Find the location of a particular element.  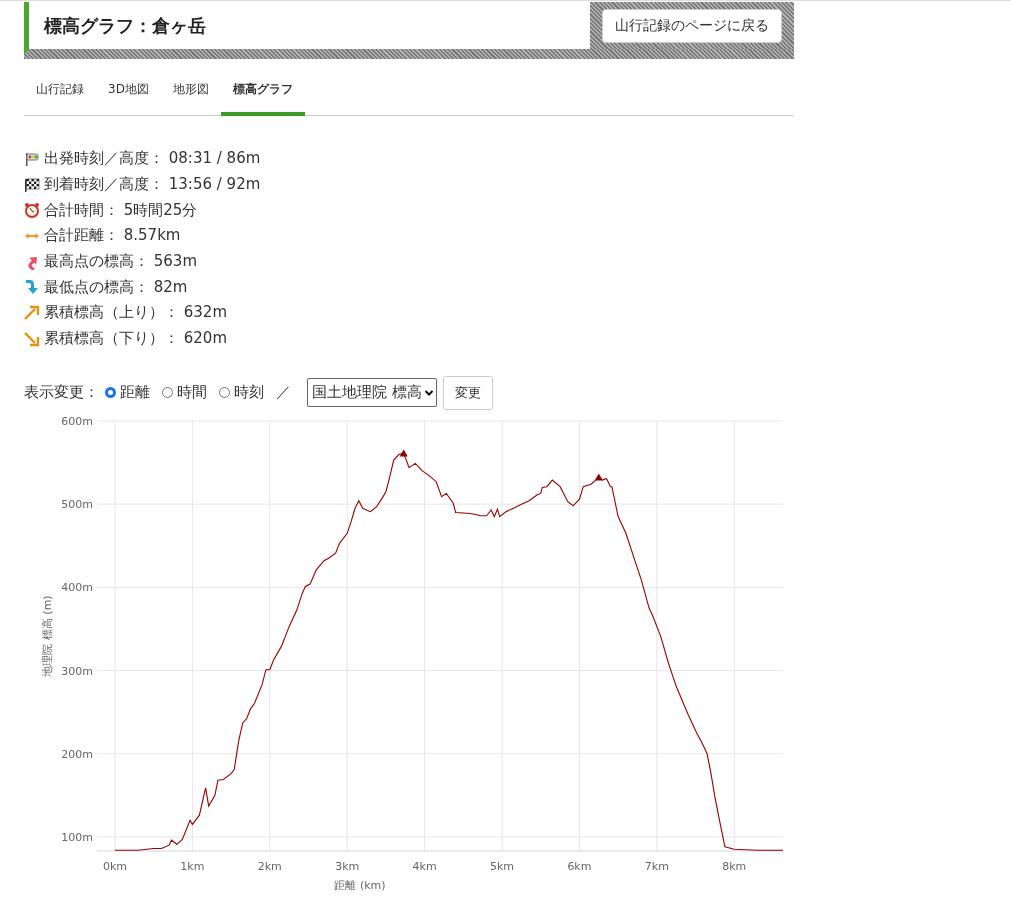

signal-flag-icon is located at coordinates (32, 158).